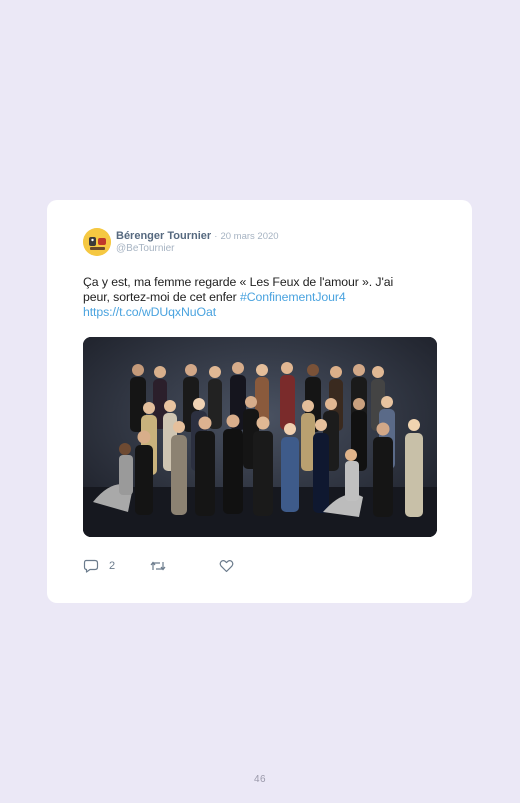 This screenshot has width=520, height=803. Describe the element at coordinates (112, 566) in the screenshot. I see `reply-count: 2` at that location.